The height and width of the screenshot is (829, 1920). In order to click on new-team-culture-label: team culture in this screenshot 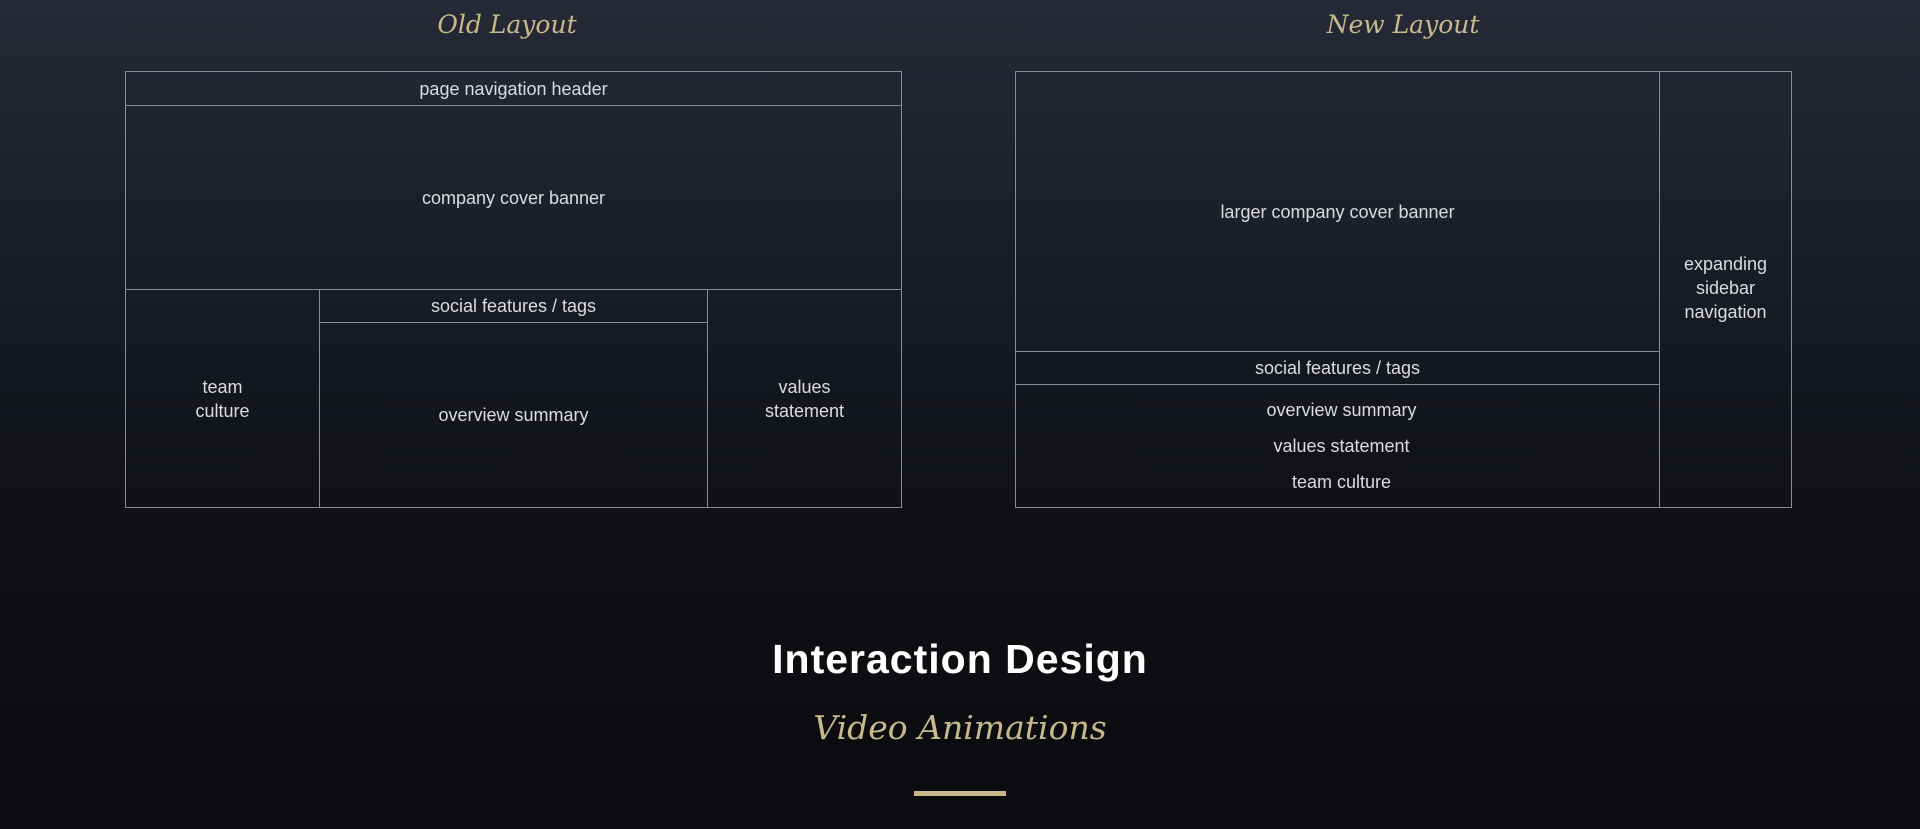, I will do `click(1341, 482)`.